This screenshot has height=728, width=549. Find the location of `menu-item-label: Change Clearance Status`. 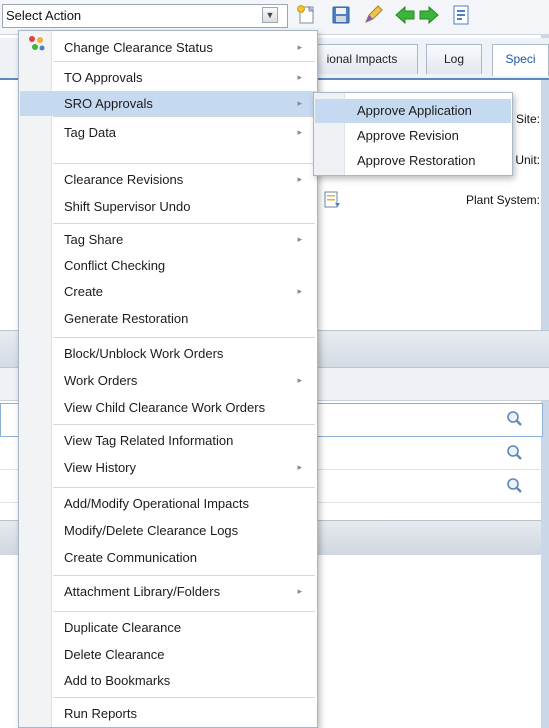

menu-item-label: Change Clearance Status is located at coordinates (138, 47).